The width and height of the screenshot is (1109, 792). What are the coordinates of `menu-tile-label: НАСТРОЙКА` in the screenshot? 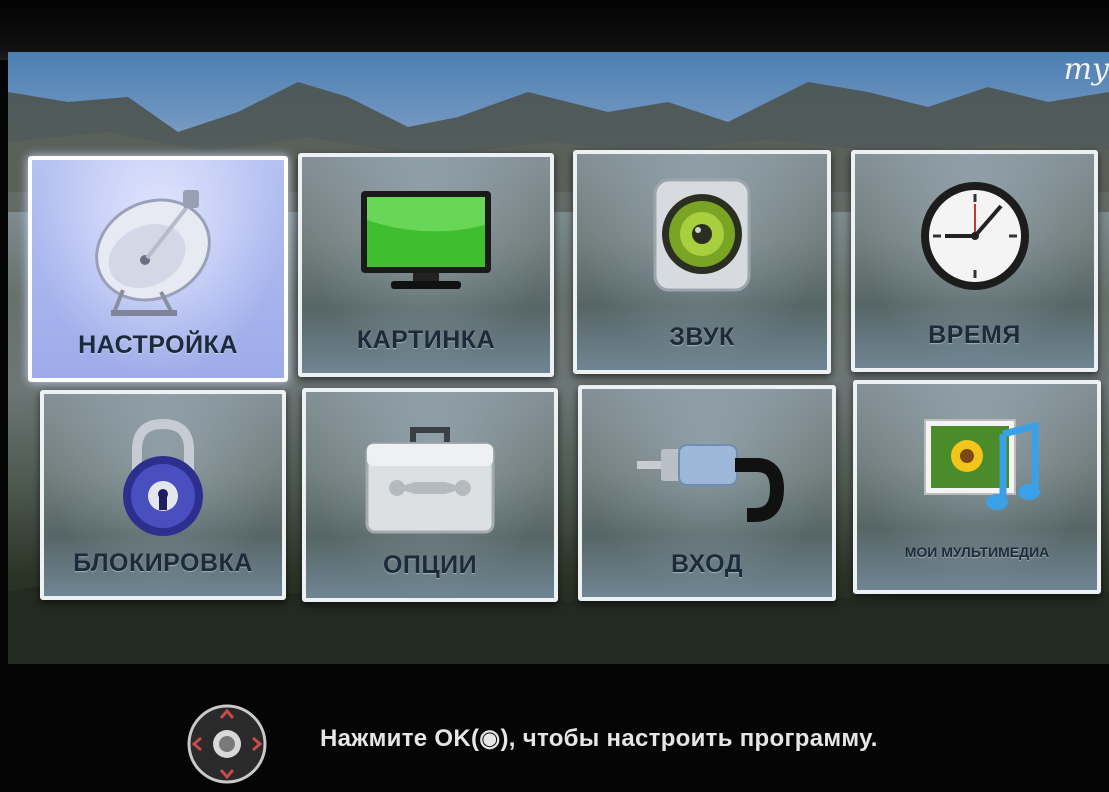 It's located at (158, 345).